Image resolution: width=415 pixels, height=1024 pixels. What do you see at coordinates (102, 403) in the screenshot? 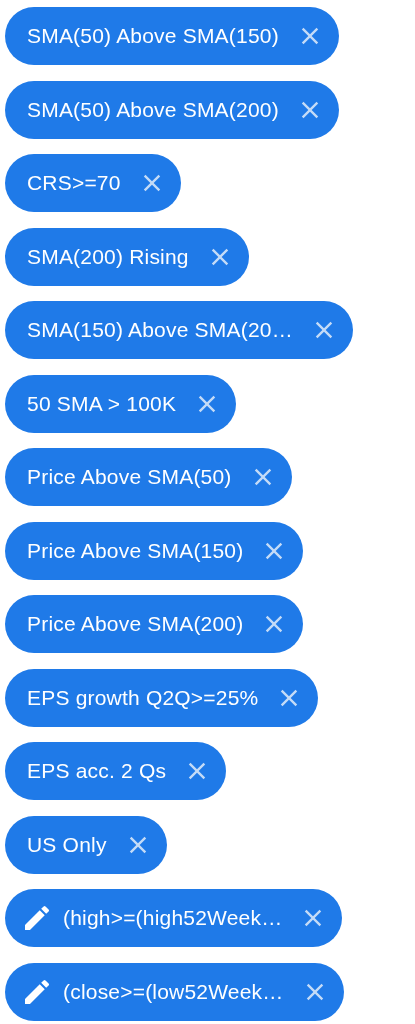
I see `chip-label: 50 SMA > 100K` at bounding box center [102, 403].